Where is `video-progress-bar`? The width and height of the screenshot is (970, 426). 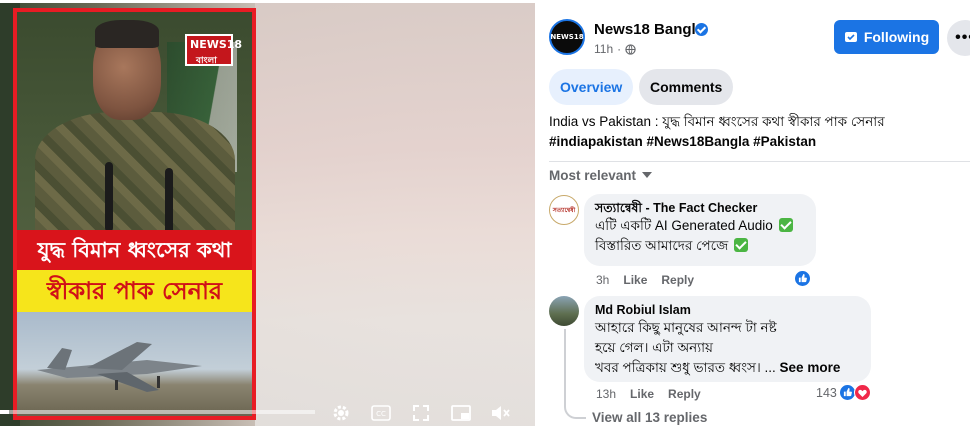
video-progress-bar is located at coordinates (157, 412).